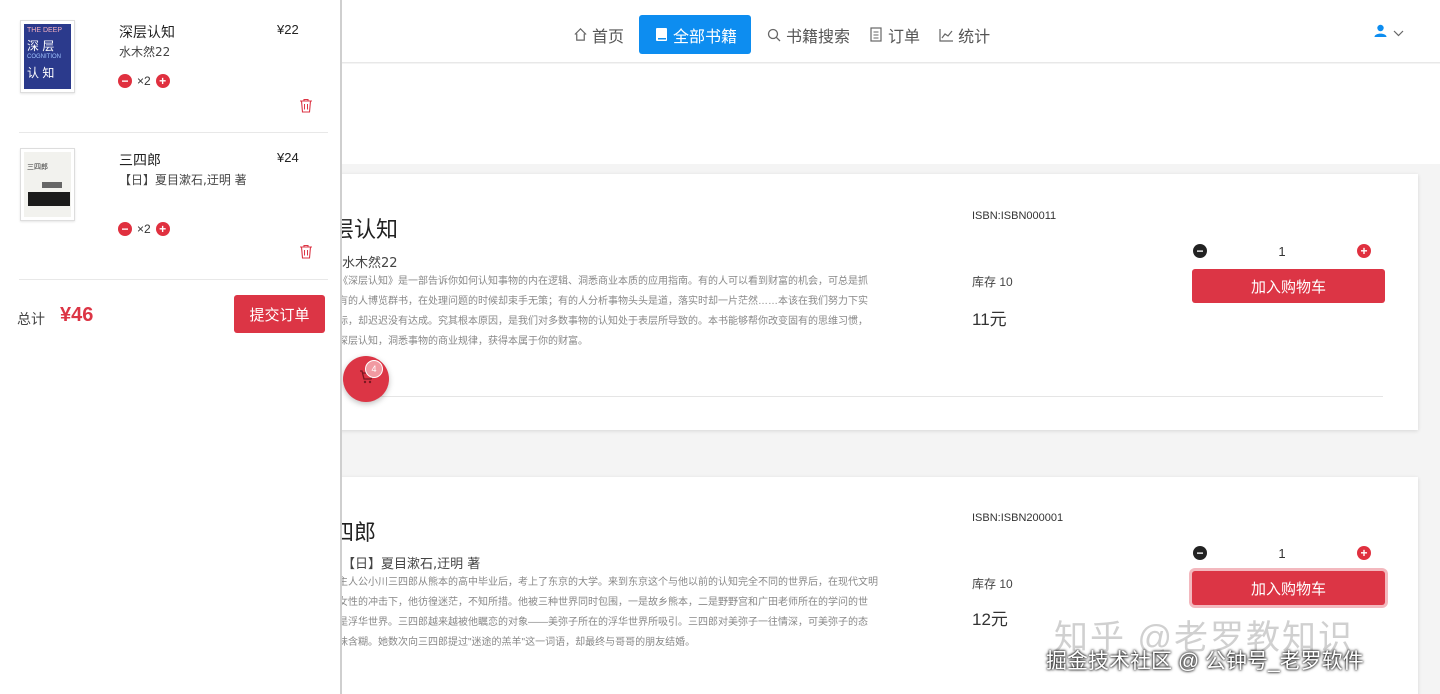 This screenshot has width=1440, height=694. Describe the element at coordinates (183, 180) in the screenshot. I see `cart-item-author: 【日】夏目漱石,迂明 著` at that location.